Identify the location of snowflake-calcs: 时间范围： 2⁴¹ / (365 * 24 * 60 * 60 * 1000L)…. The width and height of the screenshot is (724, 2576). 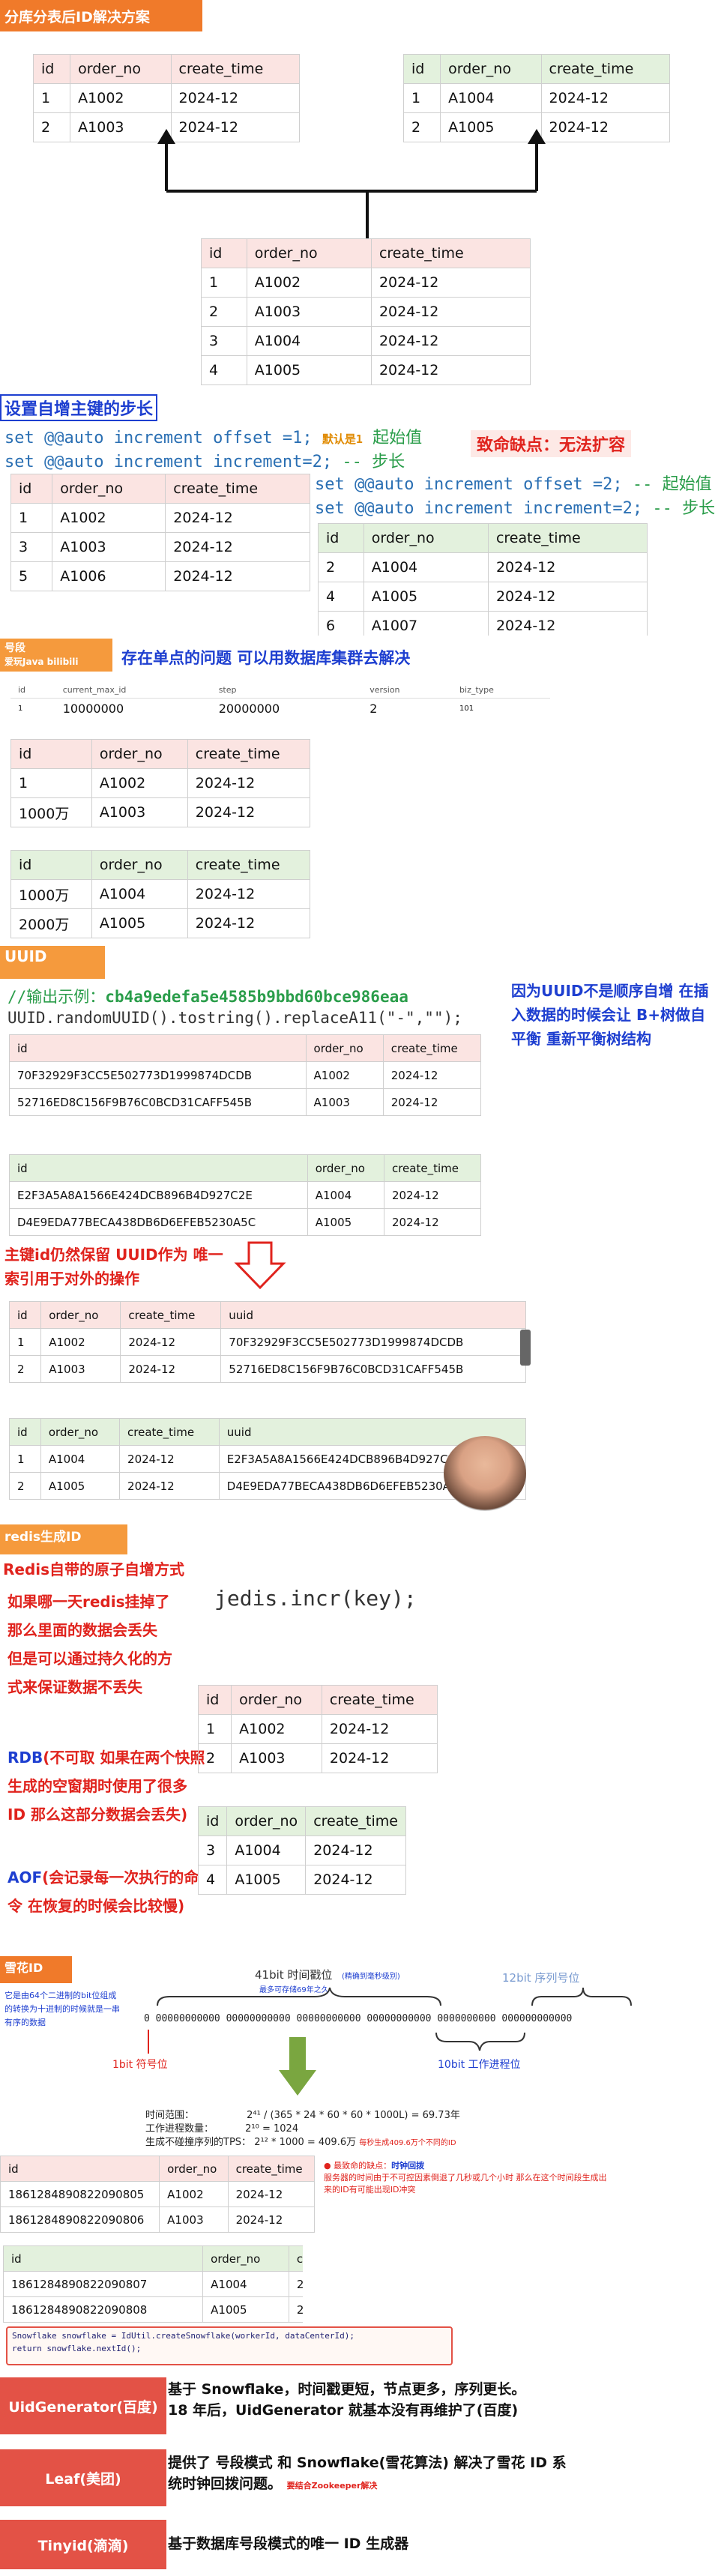
(302, 2130).